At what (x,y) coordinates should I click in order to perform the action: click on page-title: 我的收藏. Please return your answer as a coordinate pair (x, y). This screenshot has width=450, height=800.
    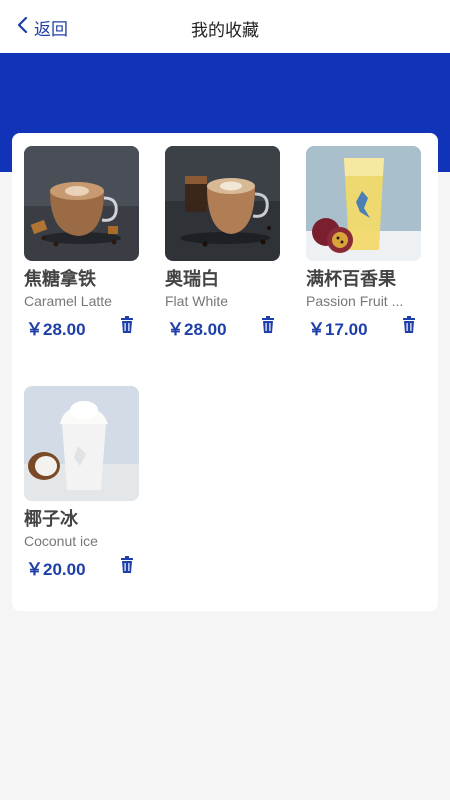
    Looking at the image, I should click on (225, 30).